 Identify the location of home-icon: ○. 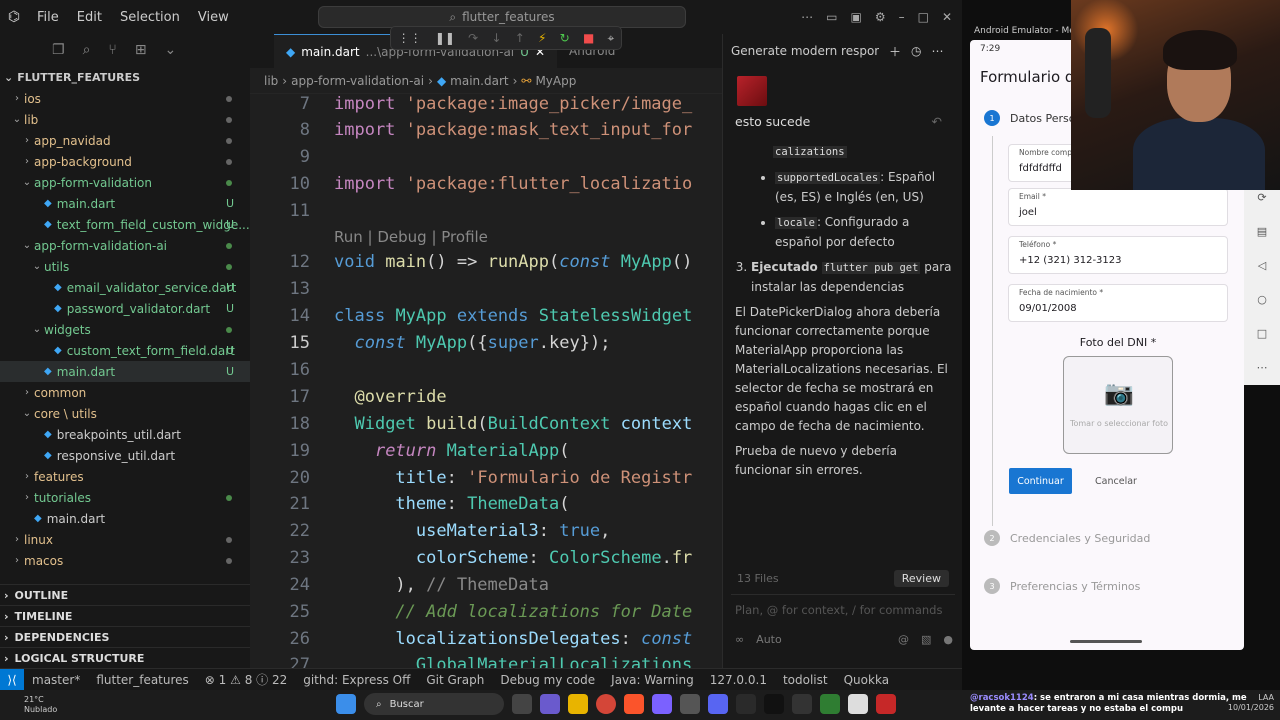
(1262, 299).